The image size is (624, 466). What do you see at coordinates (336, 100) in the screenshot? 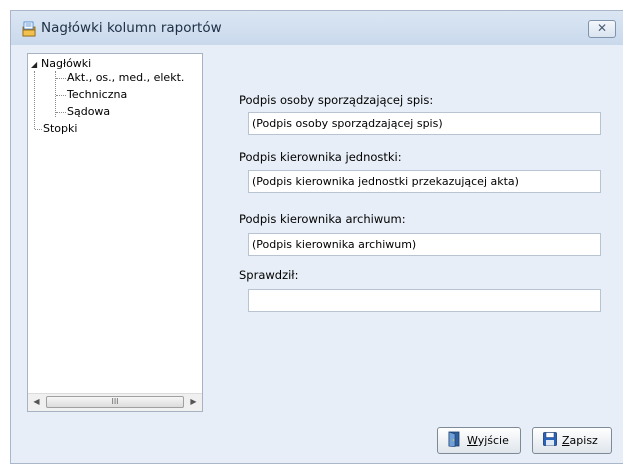
I see `label-preparer-signature: Podpis osoby sporządzającej spis:` at bounding box center [336, 100].